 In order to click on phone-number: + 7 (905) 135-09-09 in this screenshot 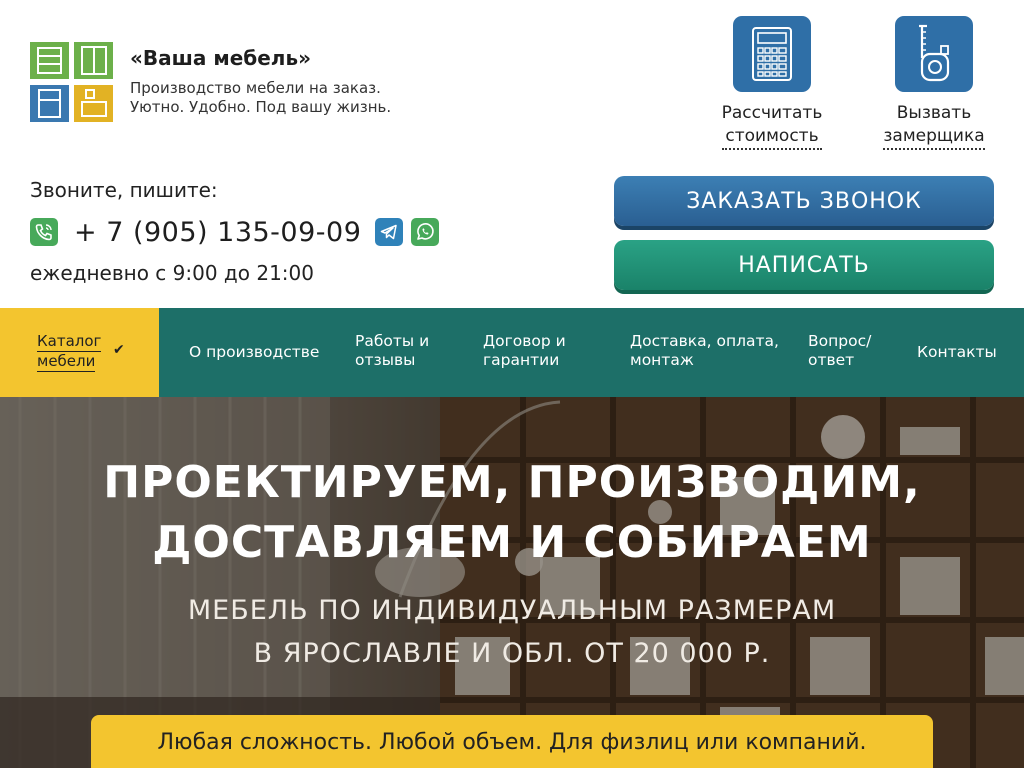, I will do `click(217, 232)`.